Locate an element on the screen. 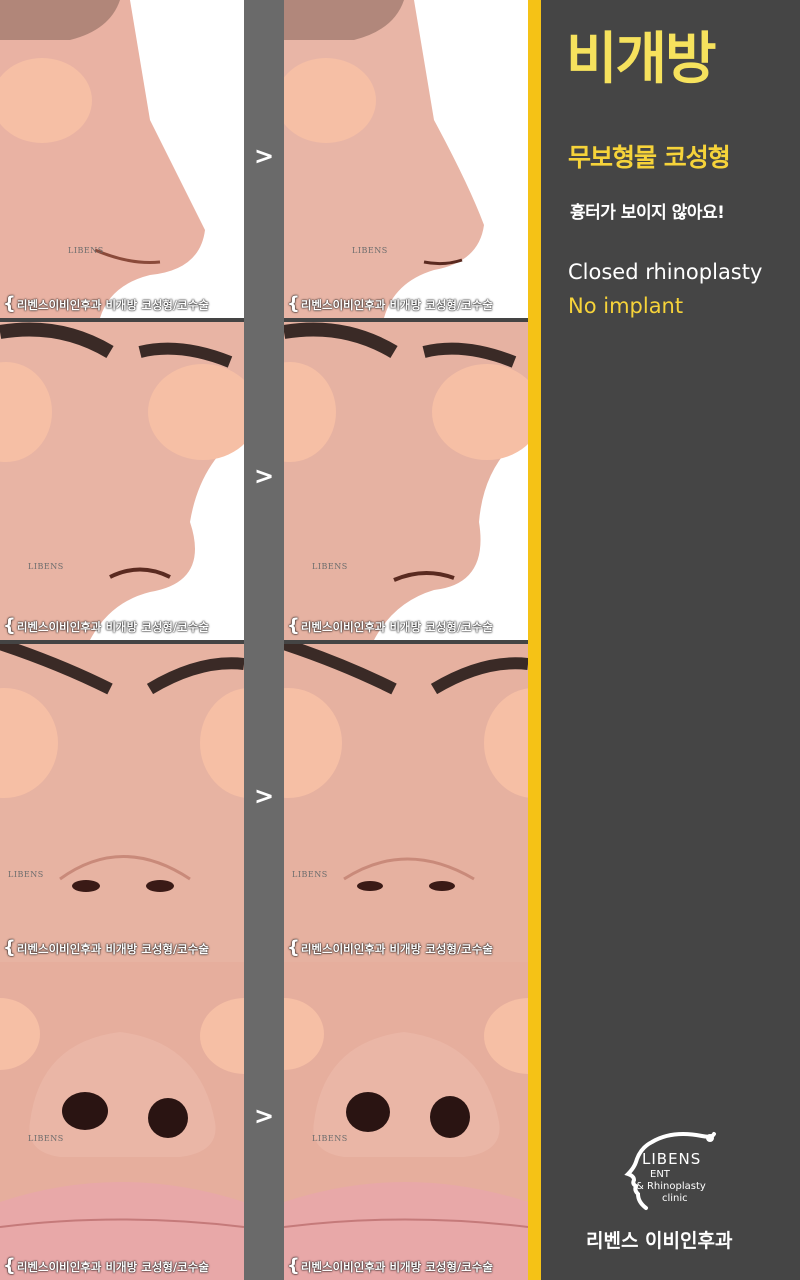  logo-line: ENT is located at coordinates (660, 1174).